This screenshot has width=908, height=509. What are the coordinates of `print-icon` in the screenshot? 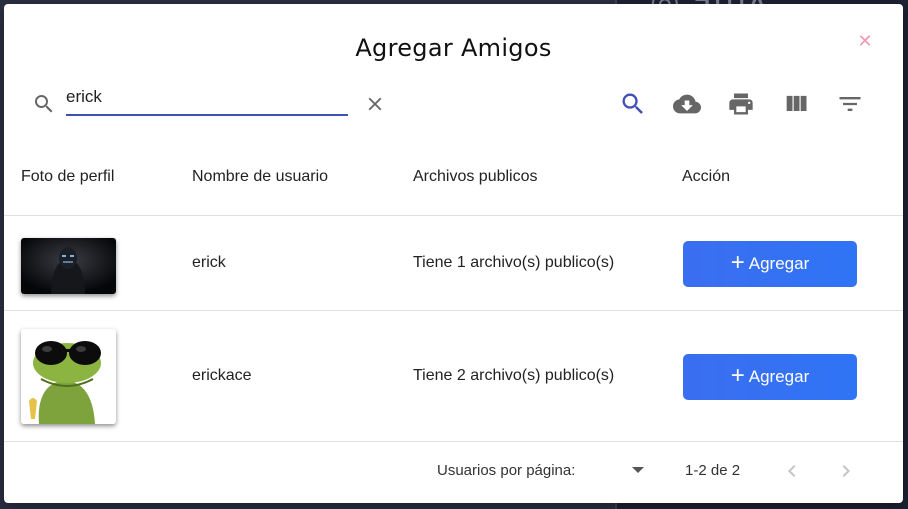 It's located at (741, 104).